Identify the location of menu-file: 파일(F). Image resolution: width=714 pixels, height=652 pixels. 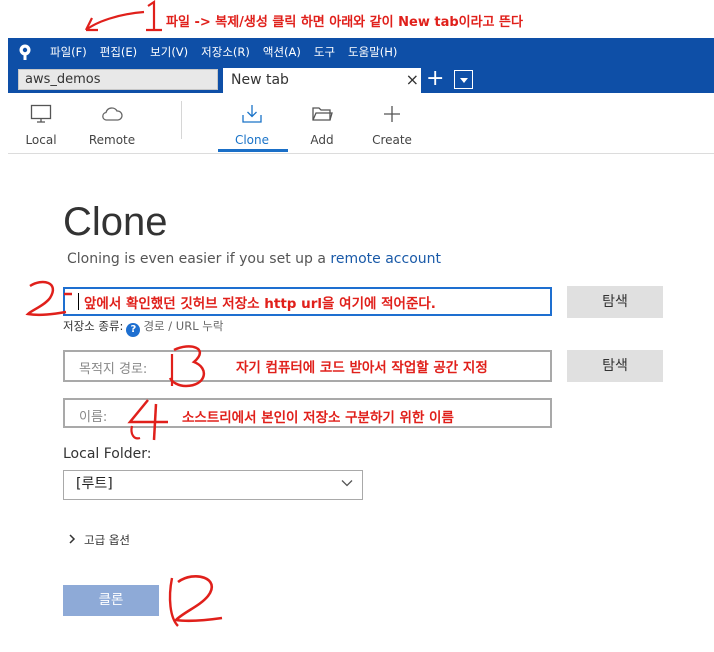
(68, 52).